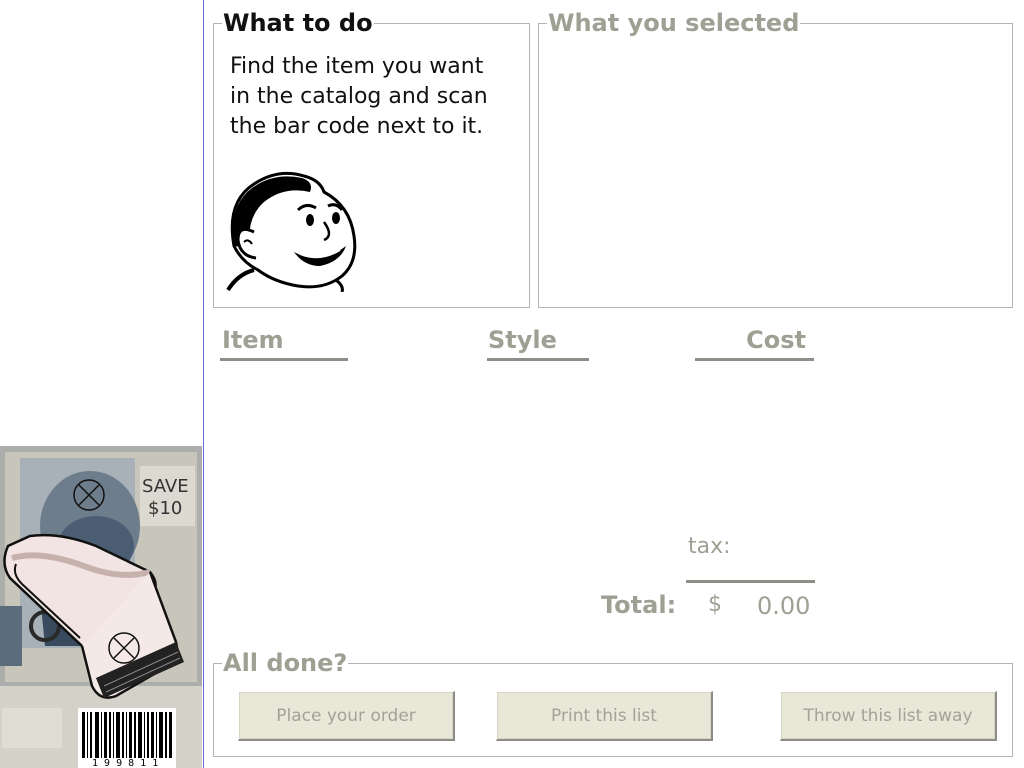  What do you see at coordinates (165, 508) in the screenshot?
I see `catalog-badge-text-2: $10` at bounding box center [165, 508].